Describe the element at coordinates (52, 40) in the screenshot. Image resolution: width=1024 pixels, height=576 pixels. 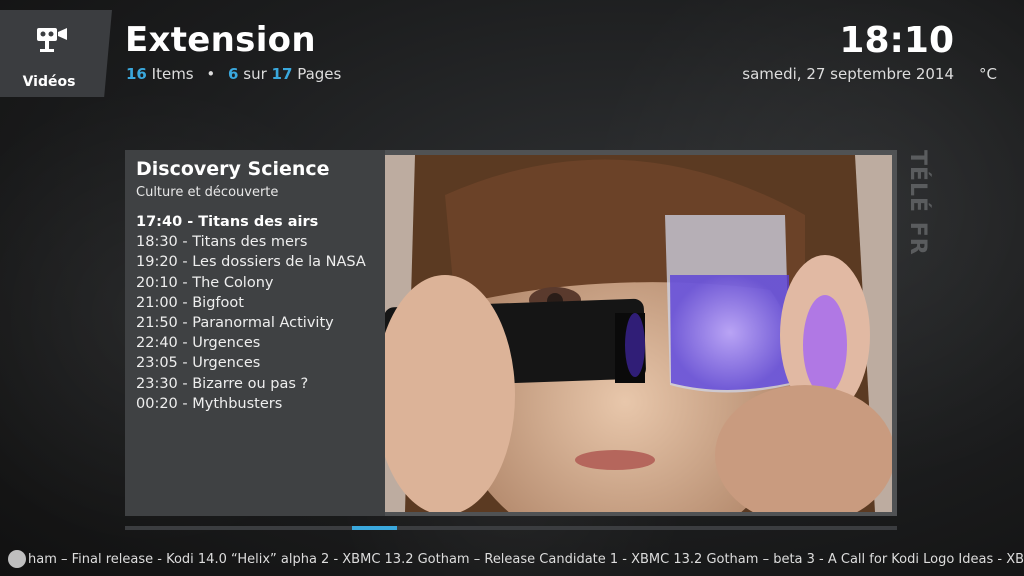
I see `video-camera-icon` at that location.